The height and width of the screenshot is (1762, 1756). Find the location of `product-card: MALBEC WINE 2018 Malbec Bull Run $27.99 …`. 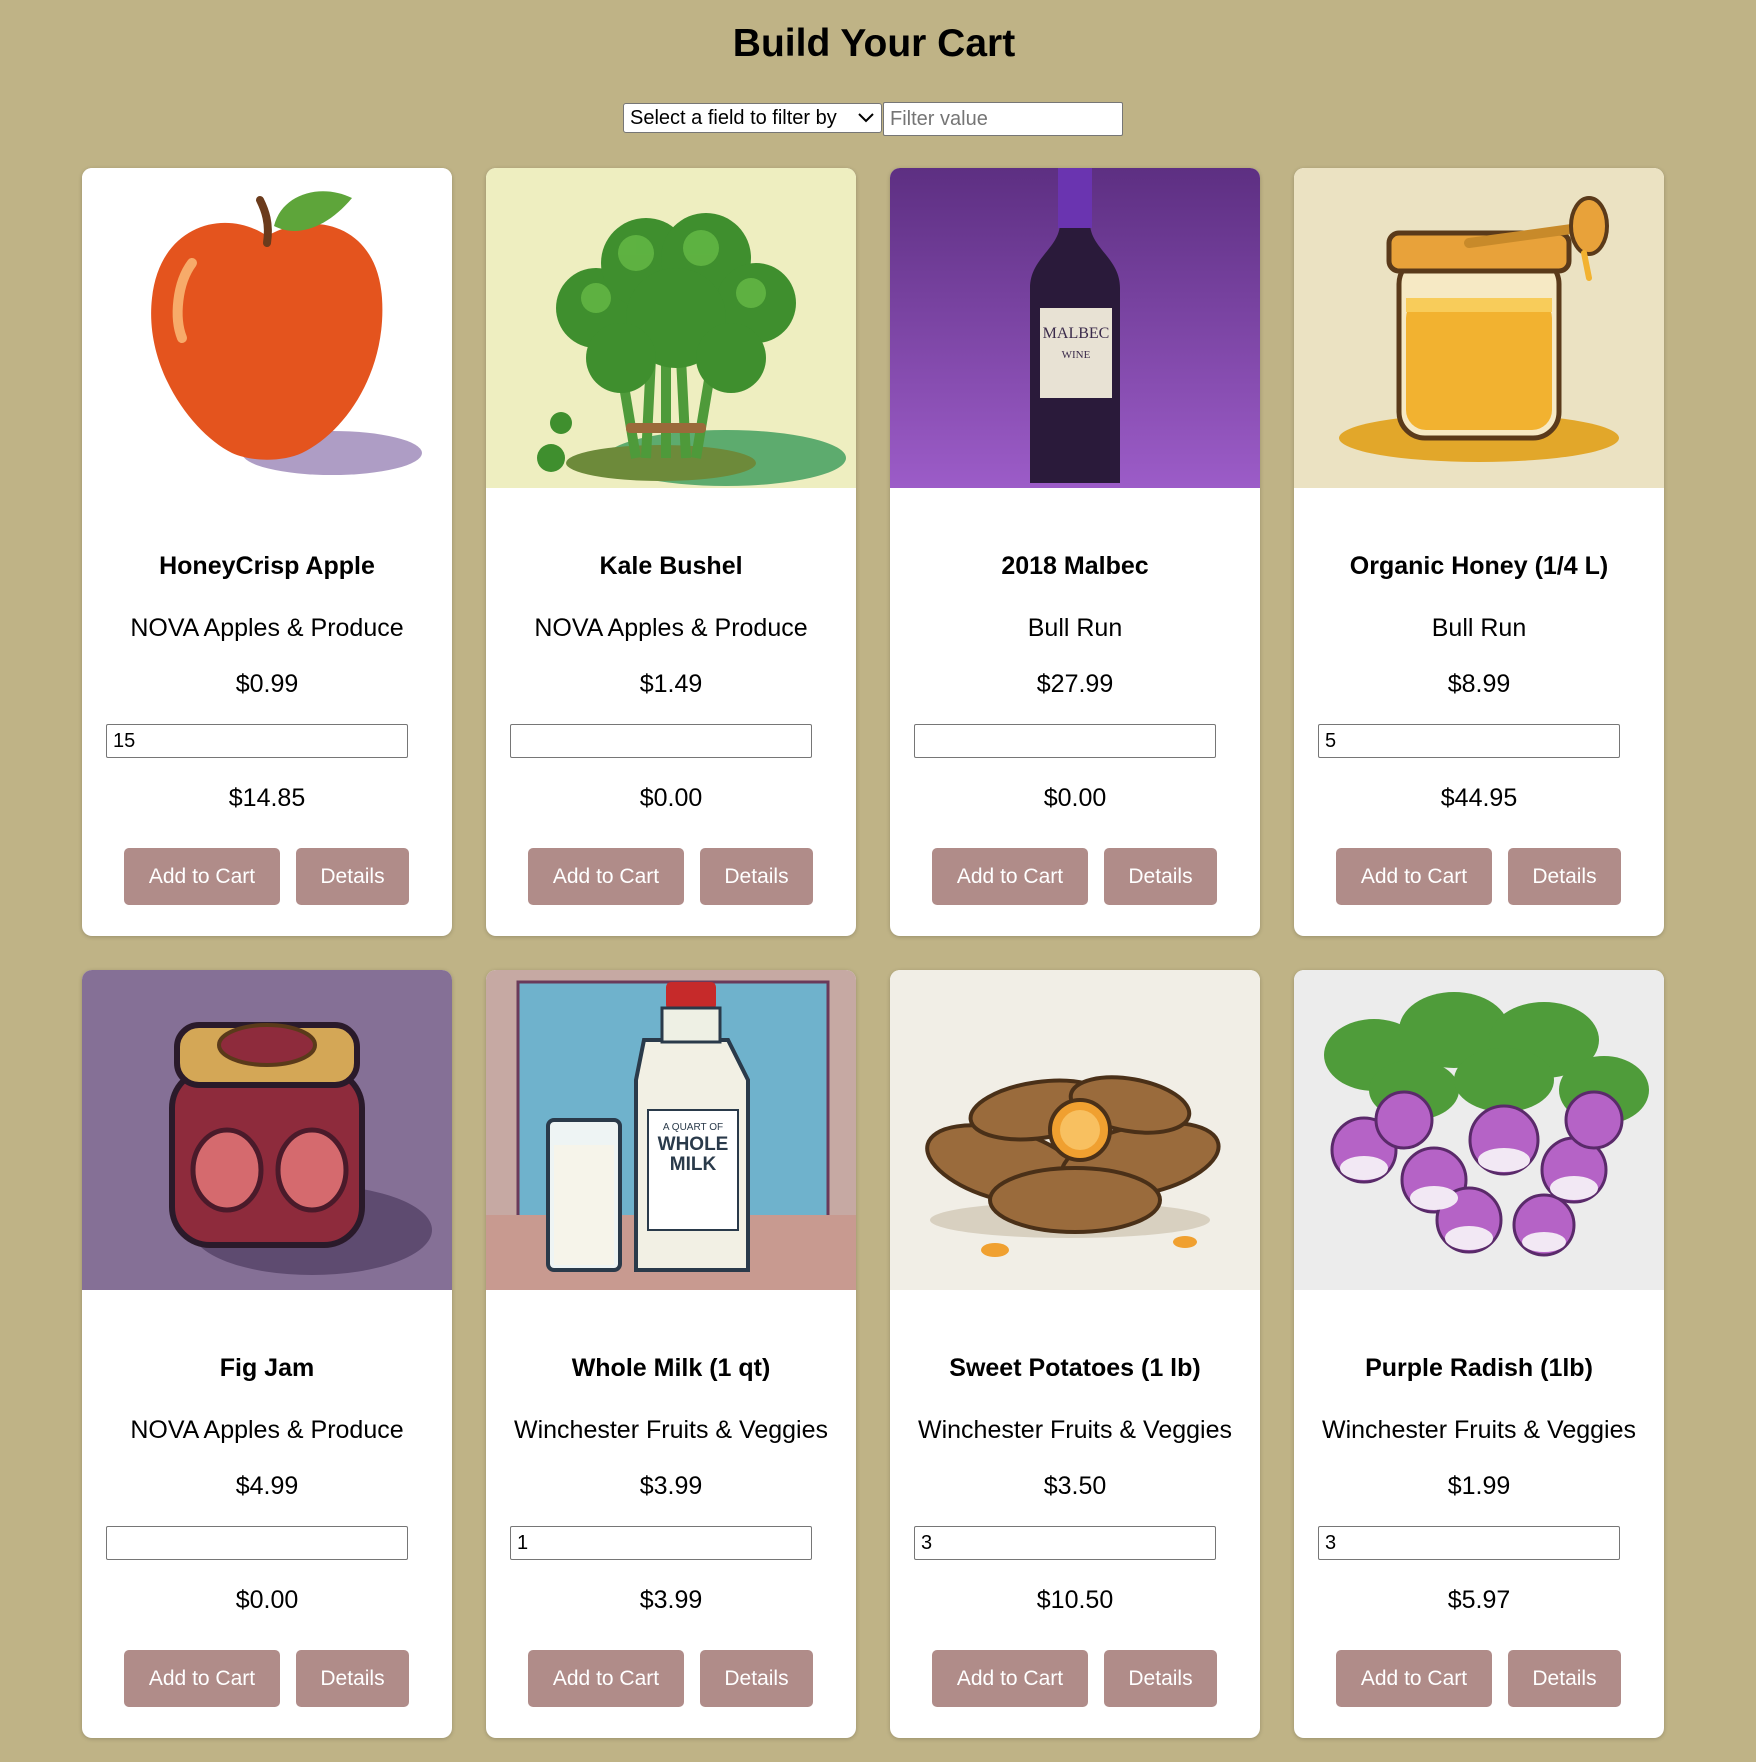

product-card: MALBEC WINE 2018 Malbec Bull Run $27.99 … is located at coordinates (1075, 552).